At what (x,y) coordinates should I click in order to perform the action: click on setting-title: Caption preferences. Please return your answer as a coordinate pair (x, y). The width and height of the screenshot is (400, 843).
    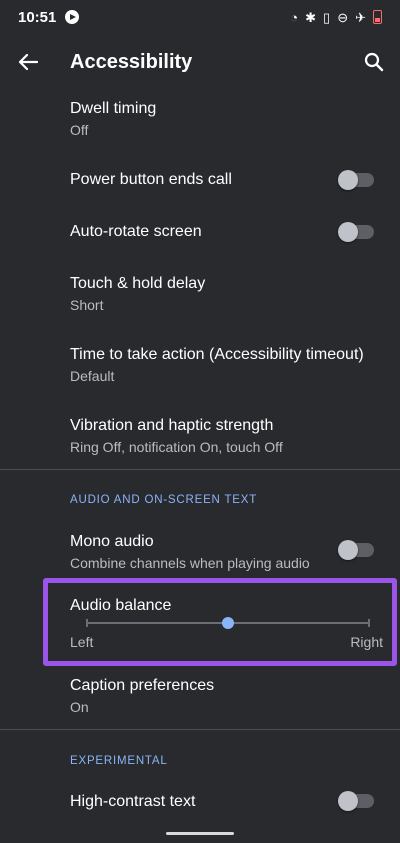
    Looking at the image, I should click on (142, 685).